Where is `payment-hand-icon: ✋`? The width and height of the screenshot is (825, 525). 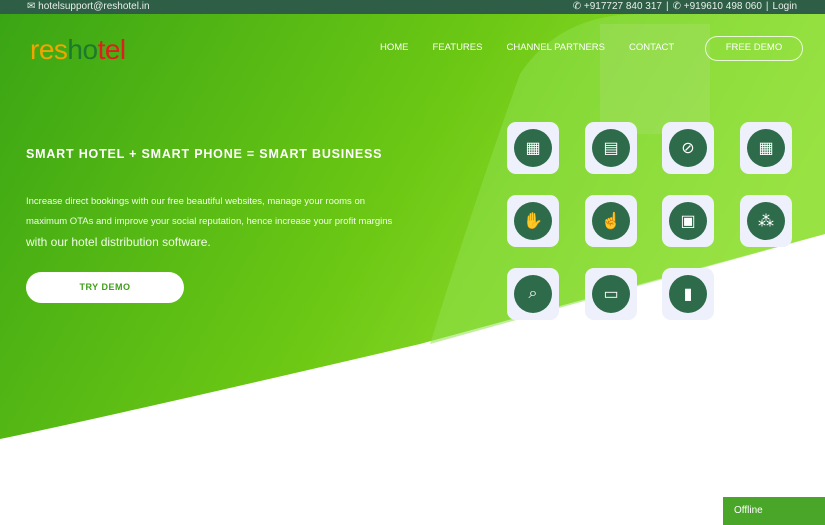
payment-hand-icon: ✋ is located at coordinates (533, 221).